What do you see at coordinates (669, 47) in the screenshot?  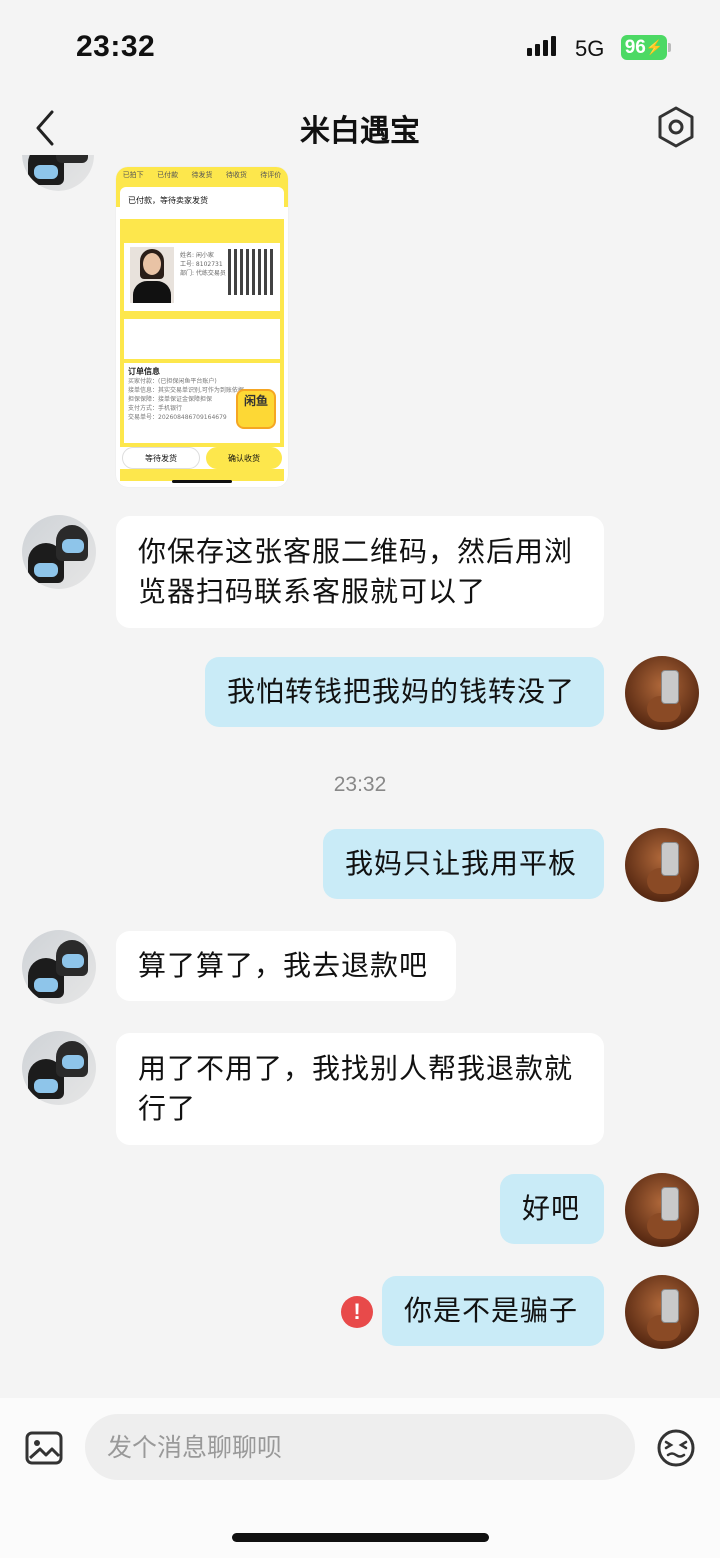 I see `battery-tip` at bounding box center [669, 47].